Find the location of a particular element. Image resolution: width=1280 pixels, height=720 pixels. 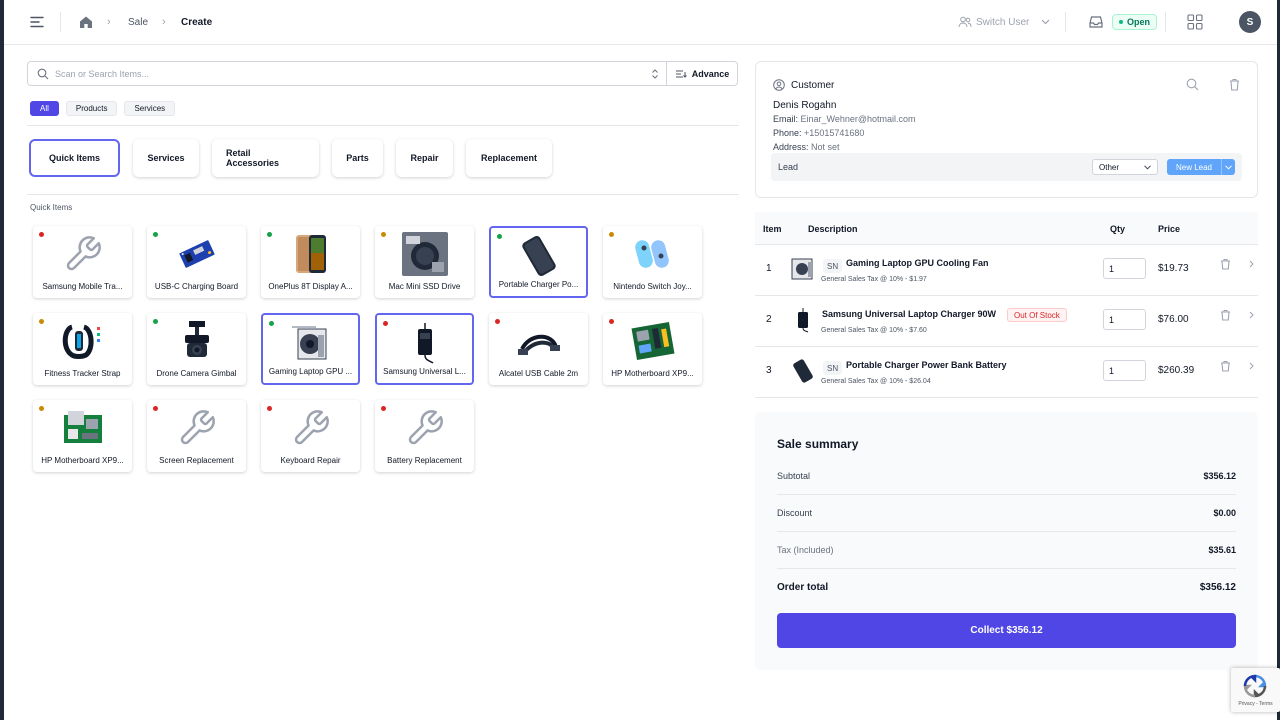

filter-all: All is located at coordinates (44, 108).